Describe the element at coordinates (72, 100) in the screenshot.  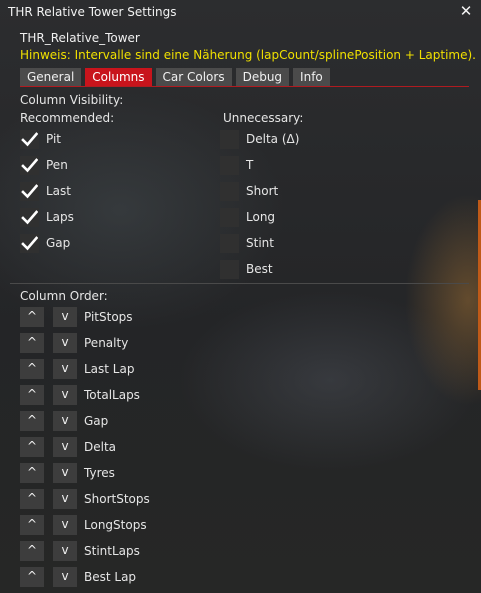
I see `column-visibility-heading: Column Visibility:` at that location.